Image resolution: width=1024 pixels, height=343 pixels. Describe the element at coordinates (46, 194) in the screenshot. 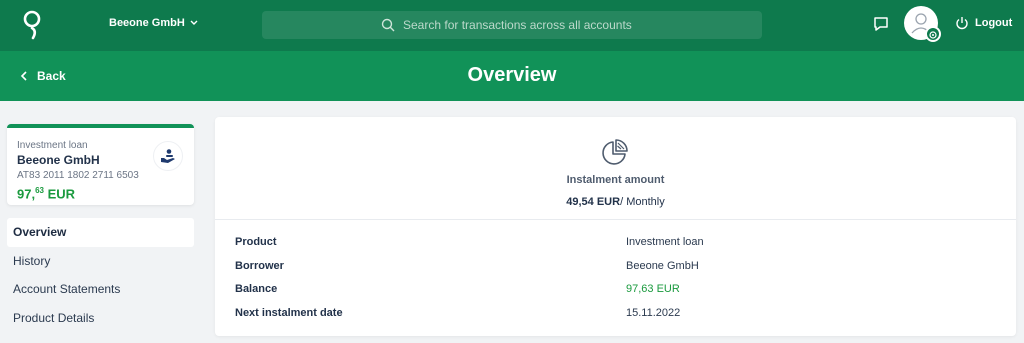

I see `account-balance: 97,63 EUR` at that location.